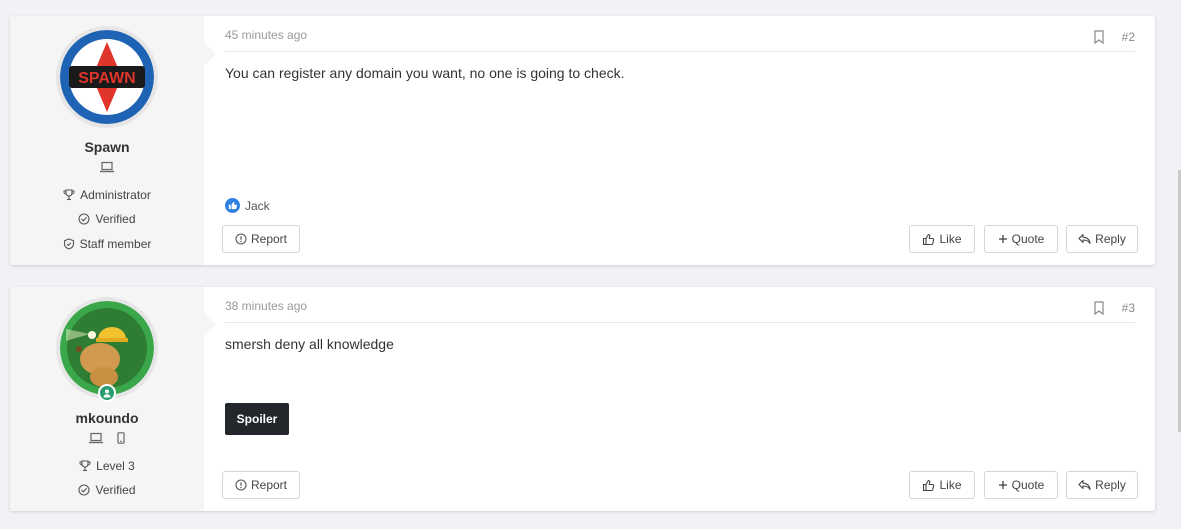  I want to click on post-number: #3, so click(1128, 308).